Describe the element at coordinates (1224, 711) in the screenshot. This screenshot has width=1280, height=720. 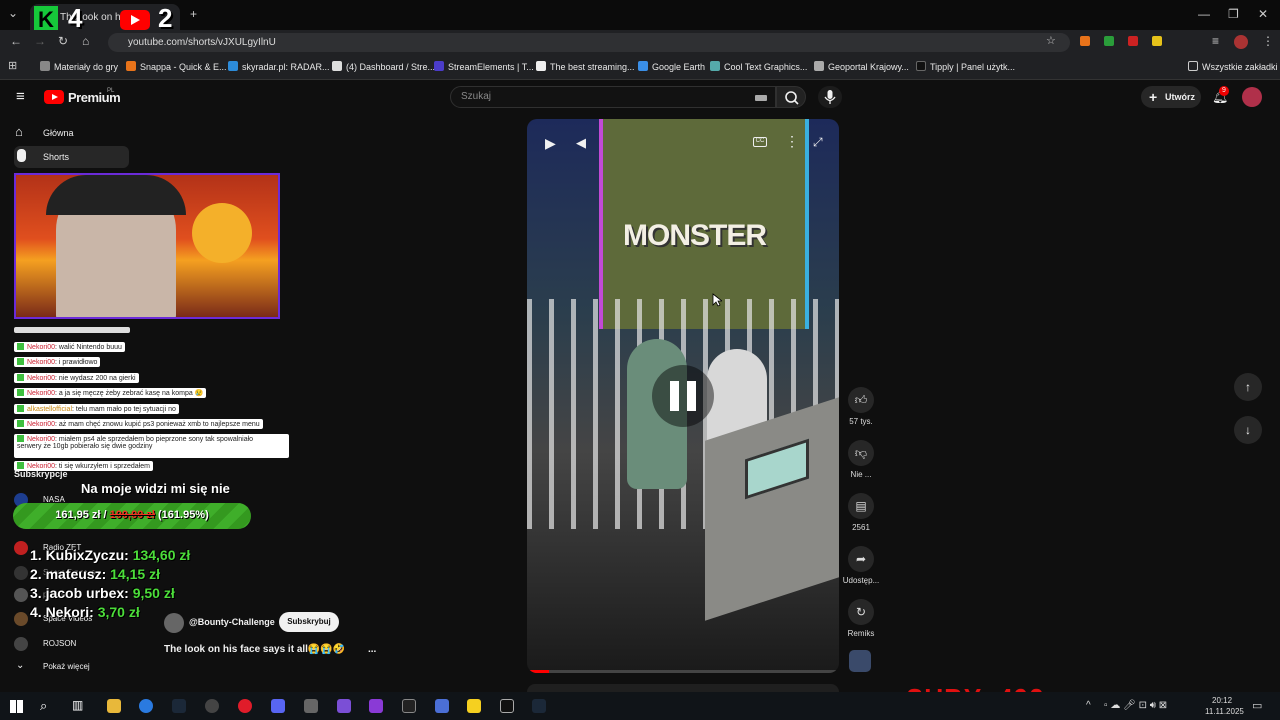
I see `clock-date: 11.11.2025` at that location.